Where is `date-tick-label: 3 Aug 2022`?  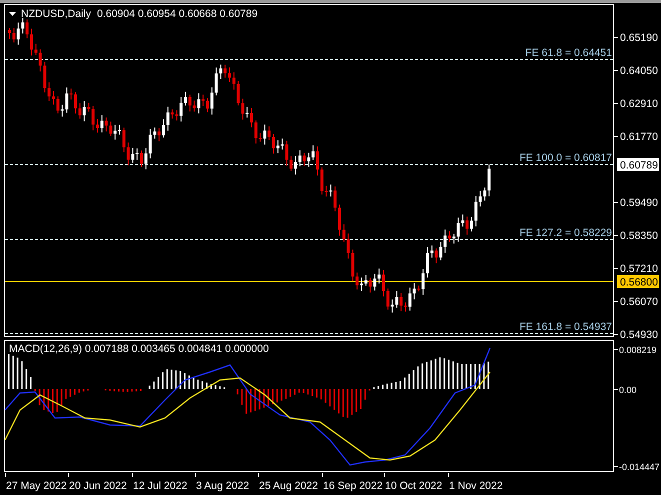 date-tick-label: 3 Aug 2022 is located at coordinates (223, 486).